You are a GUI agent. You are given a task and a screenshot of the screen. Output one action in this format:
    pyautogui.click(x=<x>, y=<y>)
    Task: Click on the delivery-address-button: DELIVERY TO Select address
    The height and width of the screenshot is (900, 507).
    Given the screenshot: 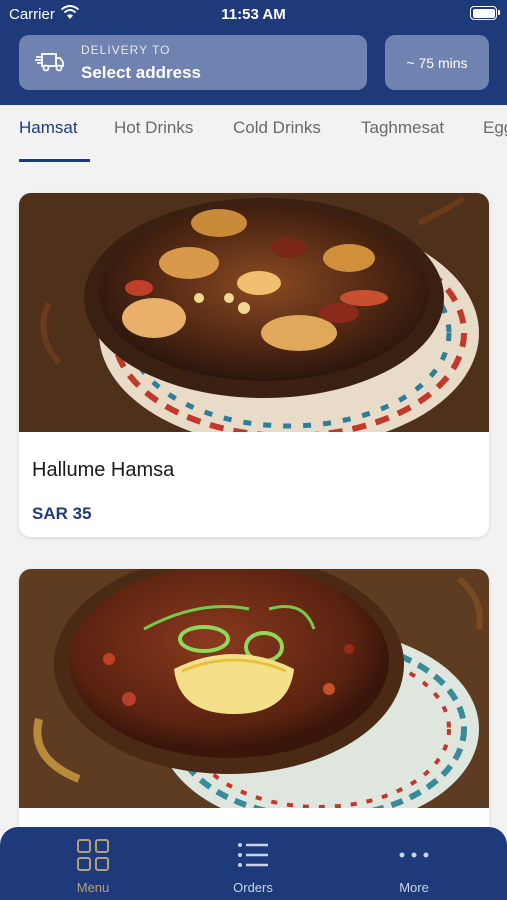 What is the action you would take?
    pyautogui.click(x=193, y=62)
    